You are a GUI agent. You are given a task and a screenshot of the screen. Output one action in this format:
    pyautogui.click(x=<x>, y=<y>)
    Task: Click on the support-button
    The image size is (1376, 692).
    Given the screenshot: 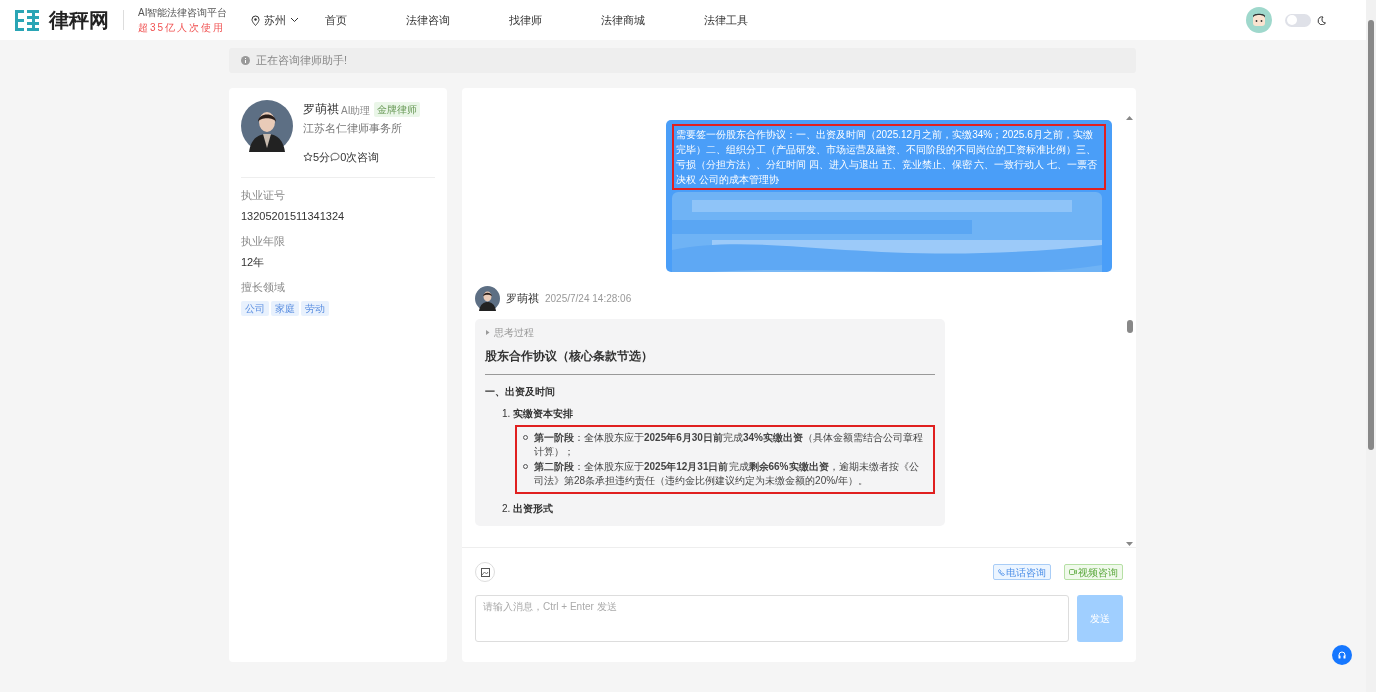 What is the action you would take?
    pyautogui.click(x=1342, y=655)
    